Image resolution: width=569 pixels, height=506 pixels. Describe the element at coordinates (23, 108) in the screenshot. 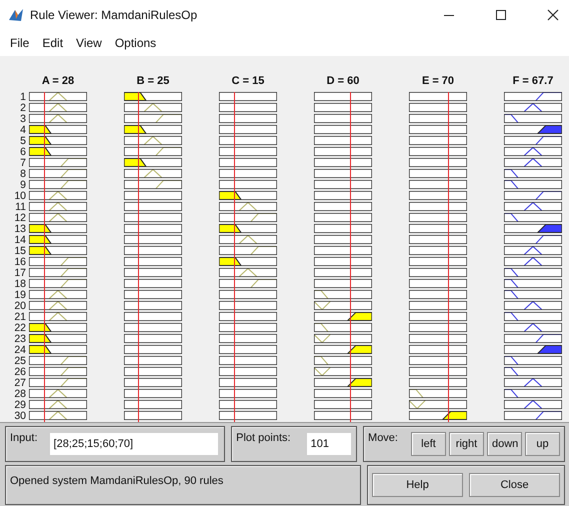

I see `rule-number: 2` at that location.